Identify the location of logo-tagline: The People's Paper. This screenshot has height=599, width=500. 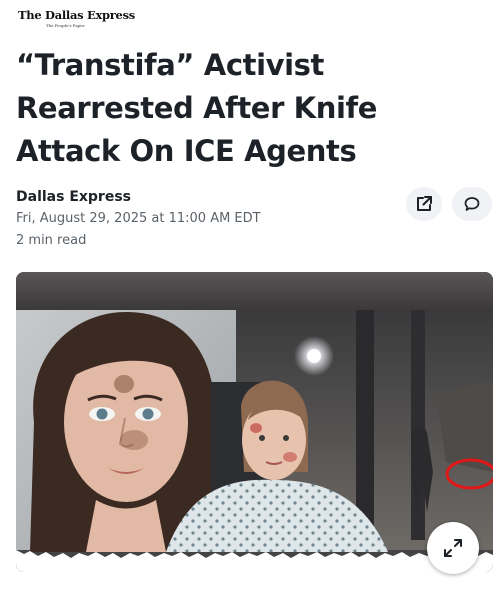
(65, 25).